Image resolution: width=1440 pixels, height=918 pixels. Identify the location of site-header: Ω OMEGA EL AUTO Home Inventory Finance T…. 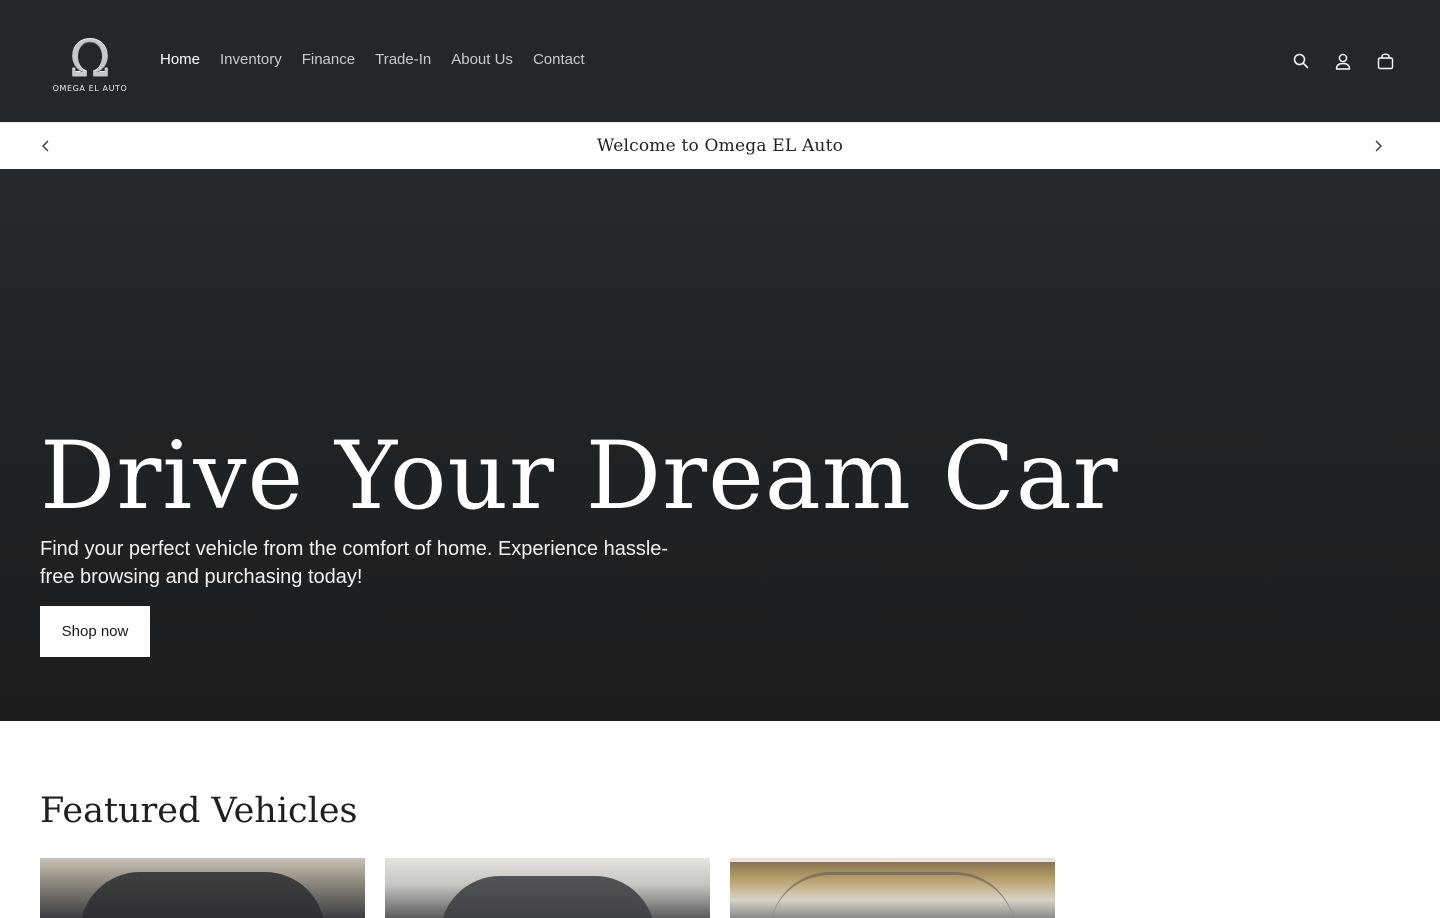
(720, 61).